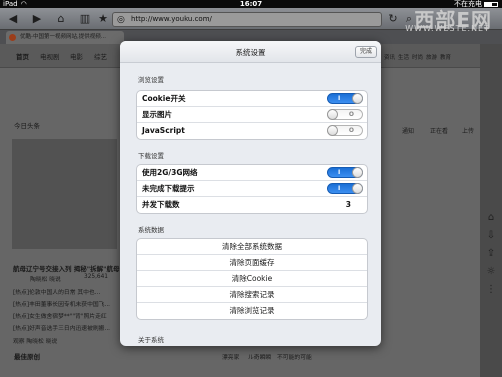 The image size is (502, 377). Describe the element at coordinates (60, 315) in the screenshot. I see `news-item: [热点]女生做舍宿梦**""背"照片走红` at that location.